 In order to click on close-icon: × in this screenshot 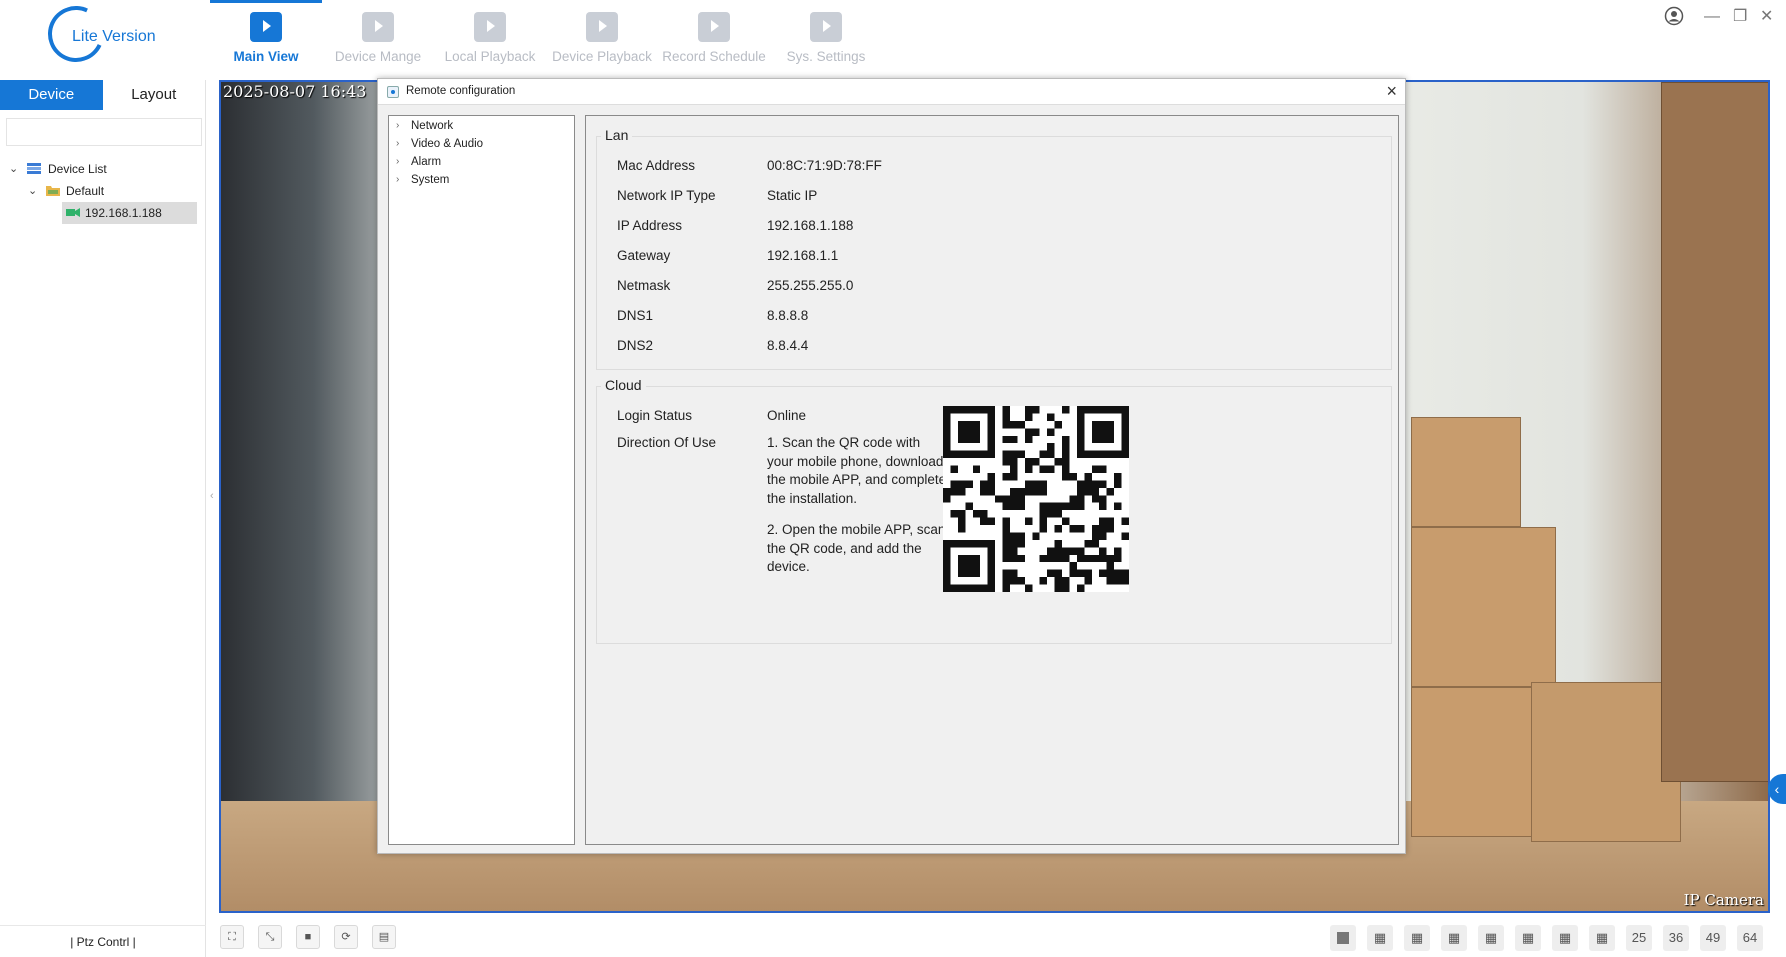, I will do `click(1391, 91)`.